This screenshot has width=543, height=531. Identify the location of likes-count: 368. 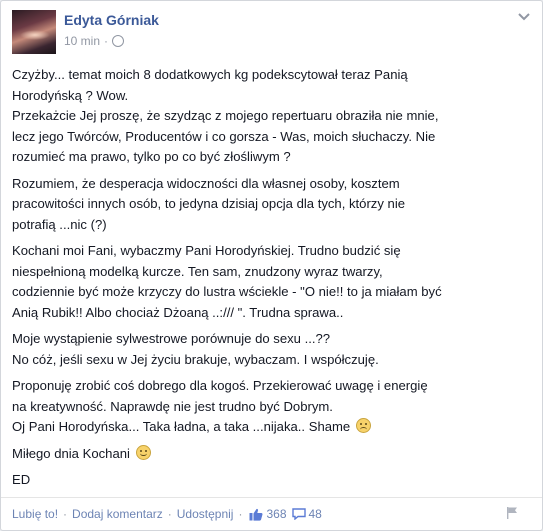
(276, 514).